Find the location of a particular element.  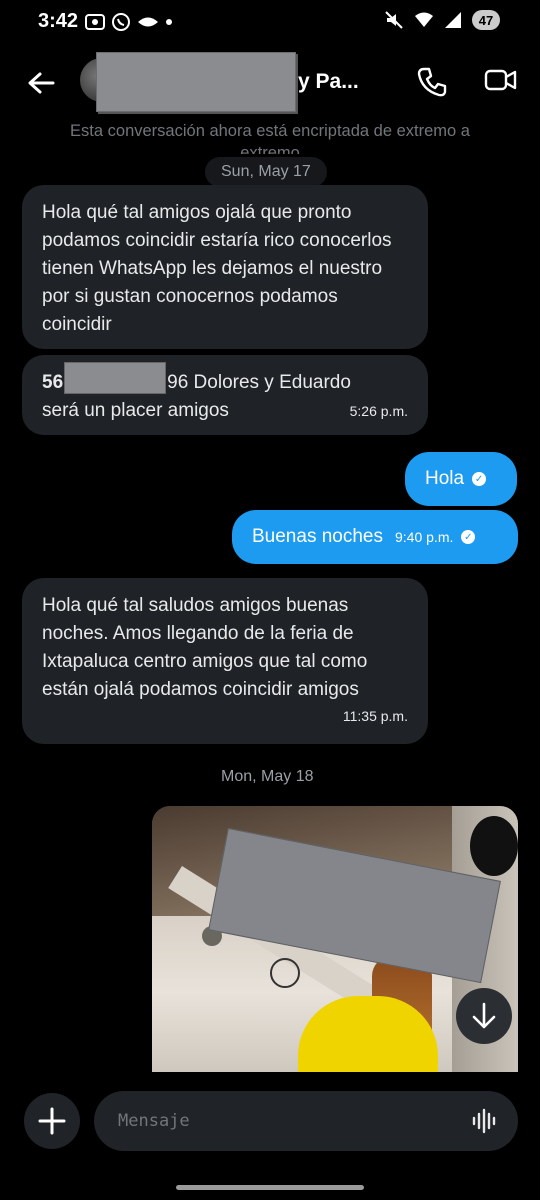

message-bubble-outgoing: Buenas noches 9:40 p.m. ✓ is located at coordinates (375, 537).